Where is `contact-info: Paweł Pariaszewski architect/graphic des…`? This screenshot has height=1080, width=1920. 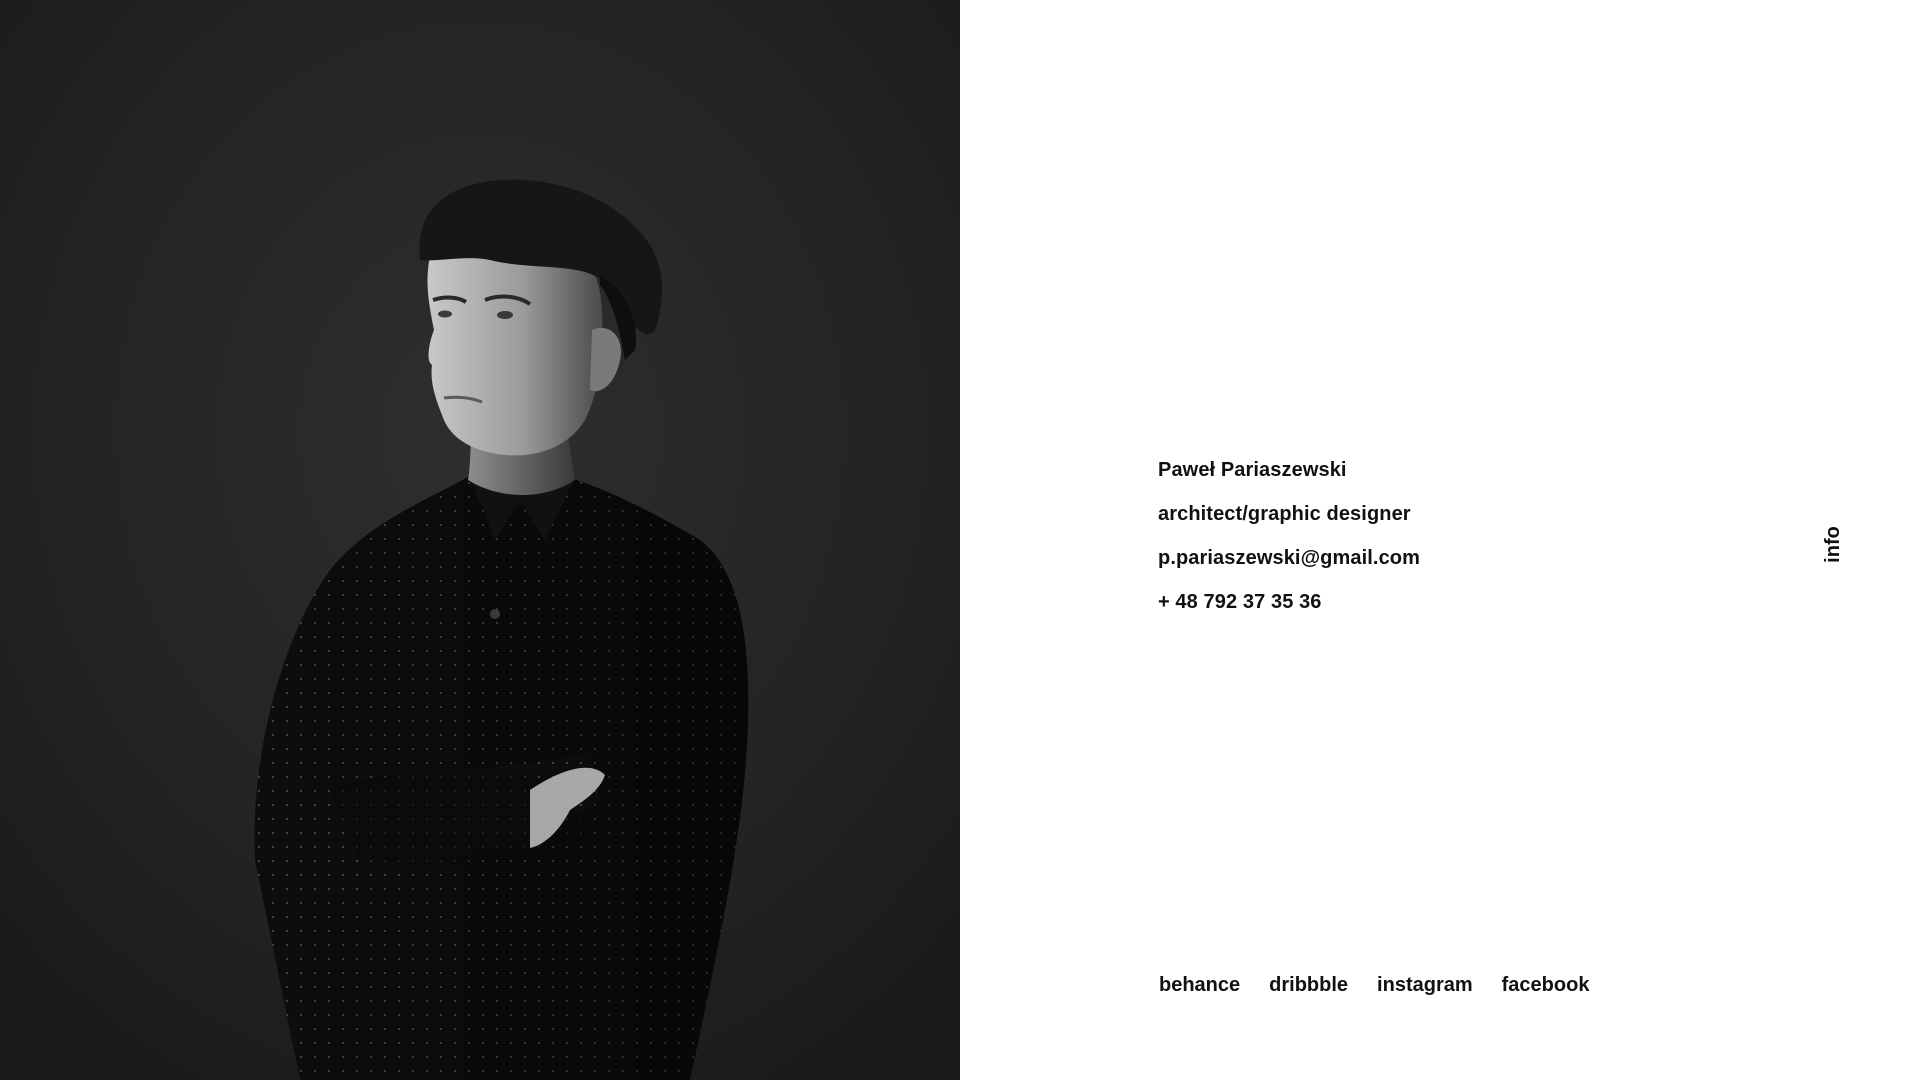 contact-info: Paweł Pariaszewski architect/graphic des… is located at coordinates (1289, 546).